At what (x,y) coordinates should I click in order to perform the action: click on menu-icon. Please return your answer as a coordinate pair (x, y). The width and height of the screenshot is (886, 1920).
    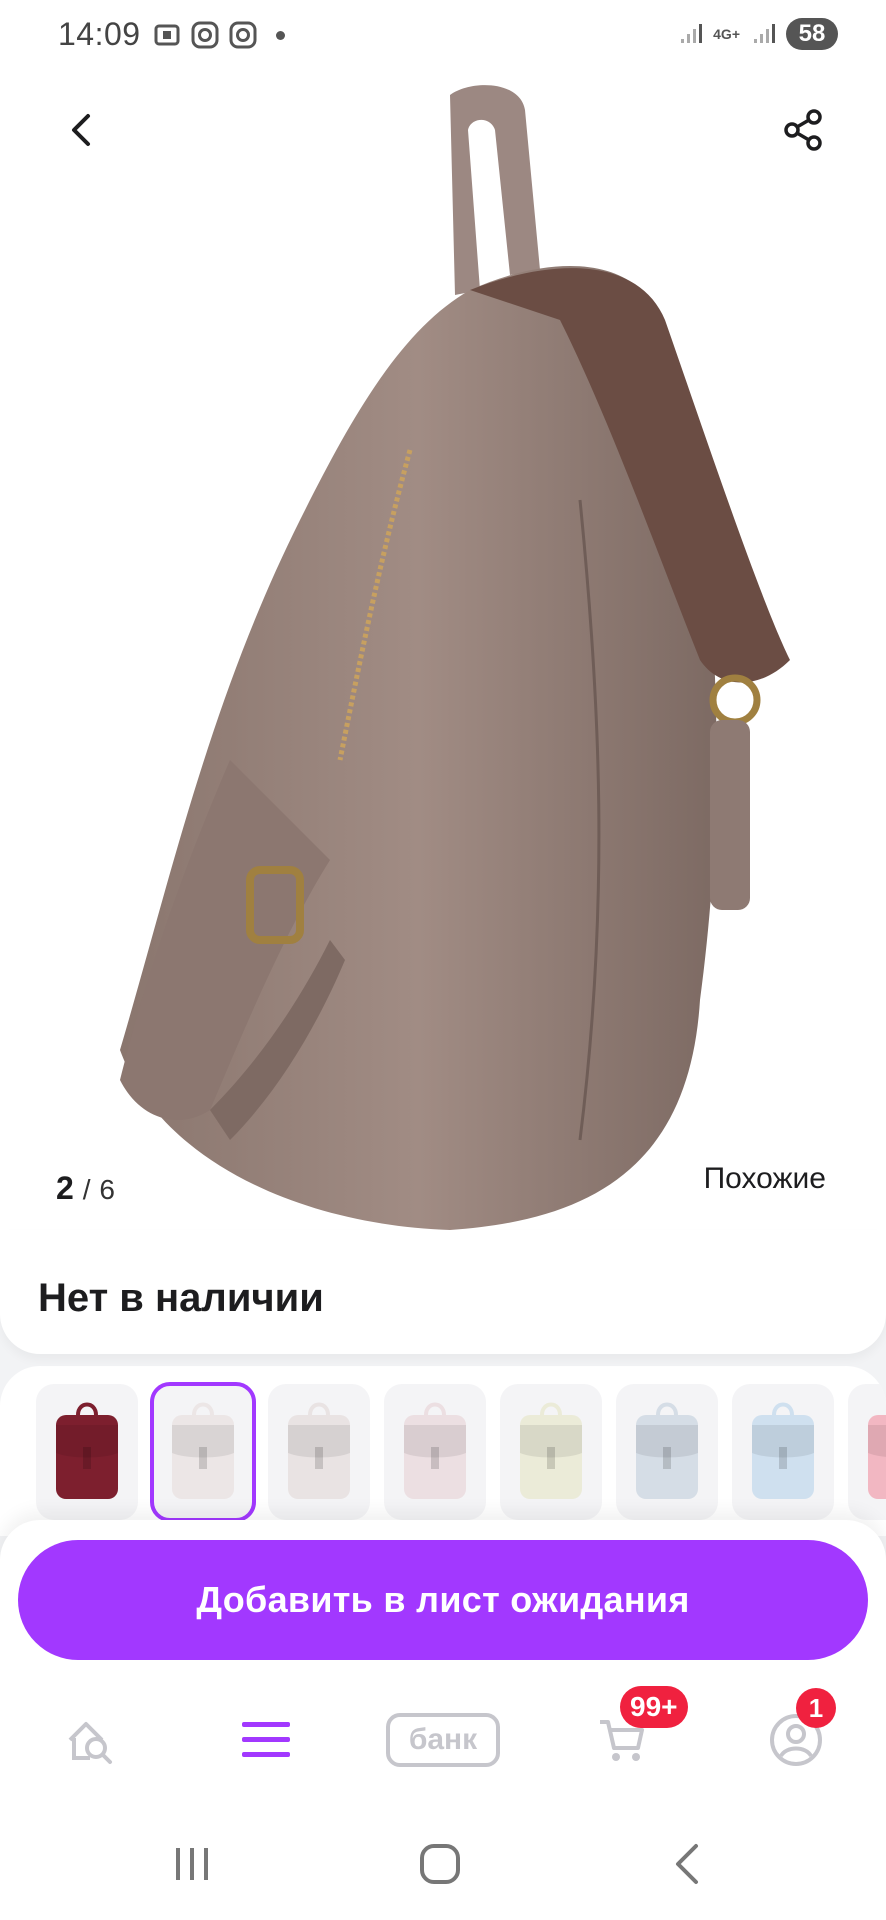
    Looking at the image, I should click on (266, 1739).